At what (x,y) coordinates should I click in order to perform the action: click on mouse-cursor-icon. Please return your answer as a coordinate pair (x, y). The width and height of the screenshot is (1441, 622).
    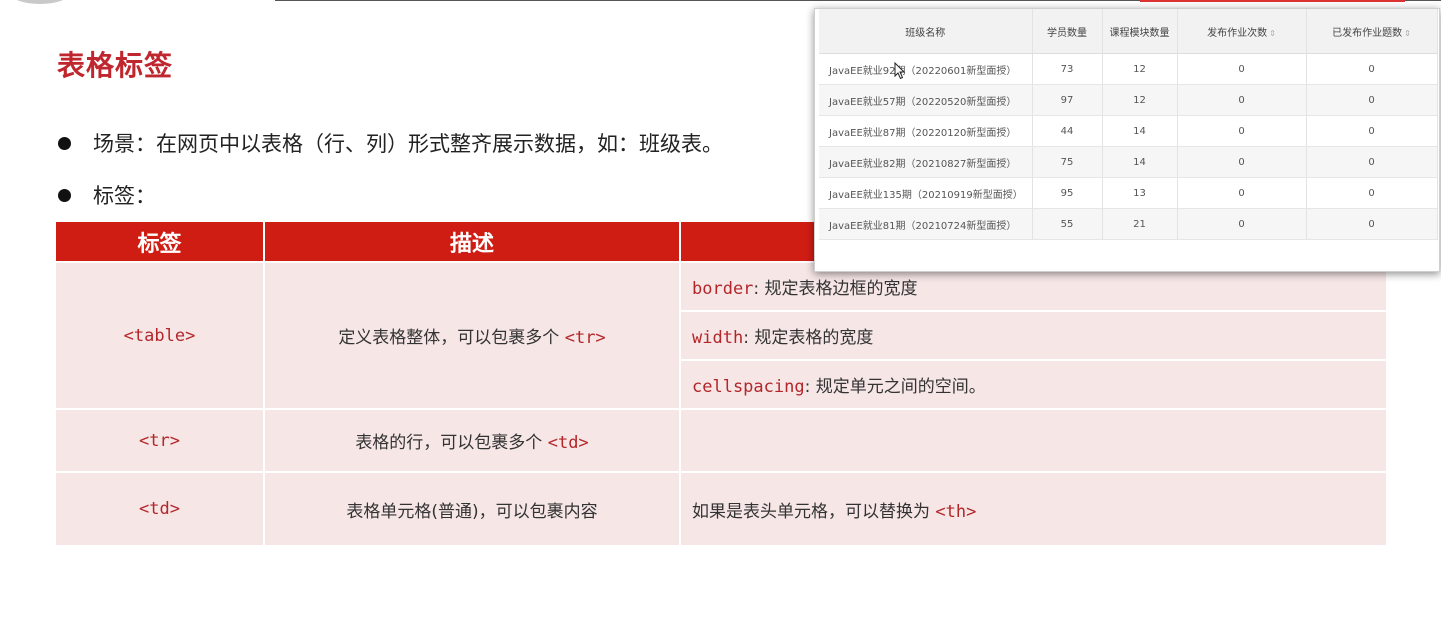
    Looking at the image, I should click on (900, 71).